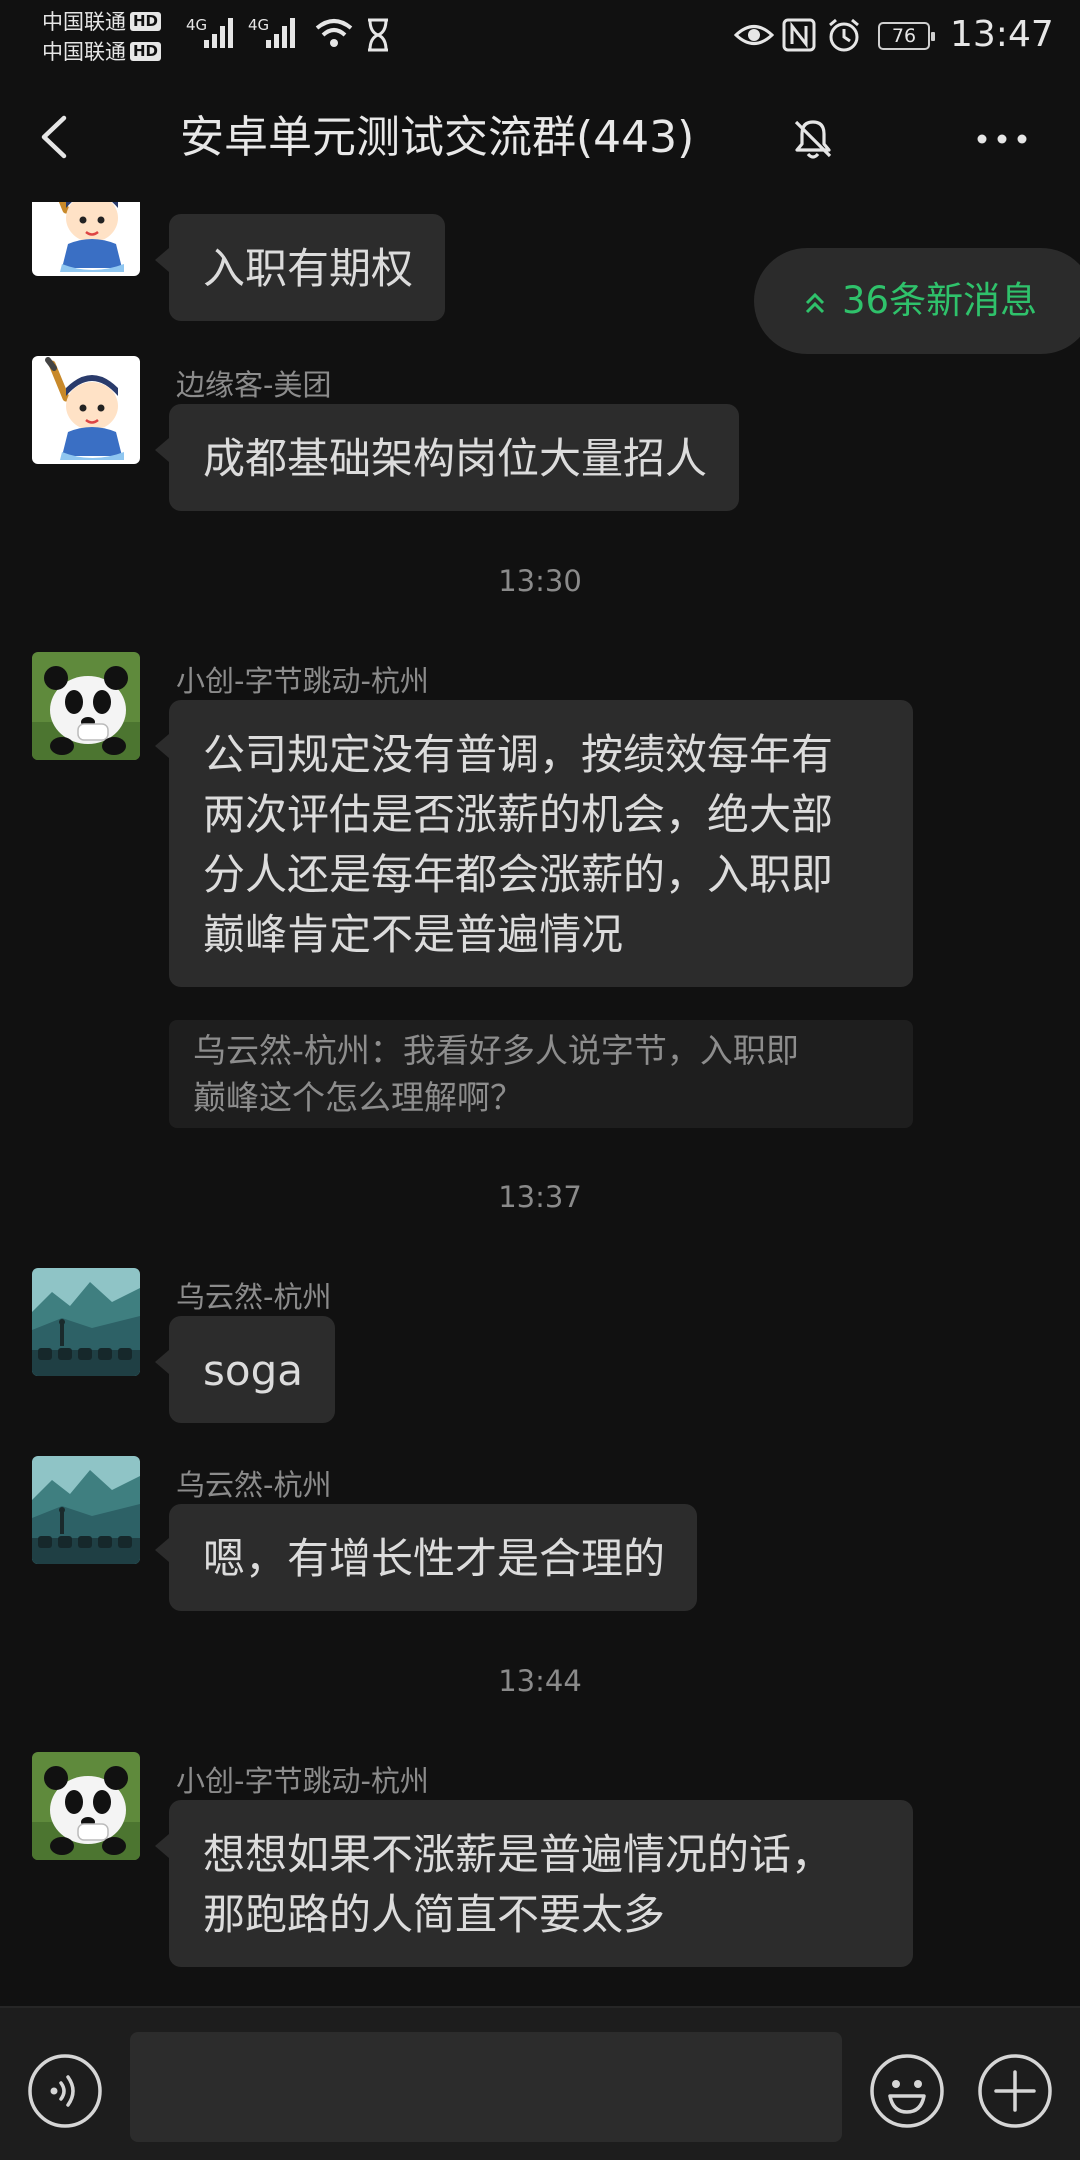 This screenshot has width=1080, height=2160. Describe the element at coordinates (540, 1197) in the screenshot. I see `timestamp: 13:37` at that location.